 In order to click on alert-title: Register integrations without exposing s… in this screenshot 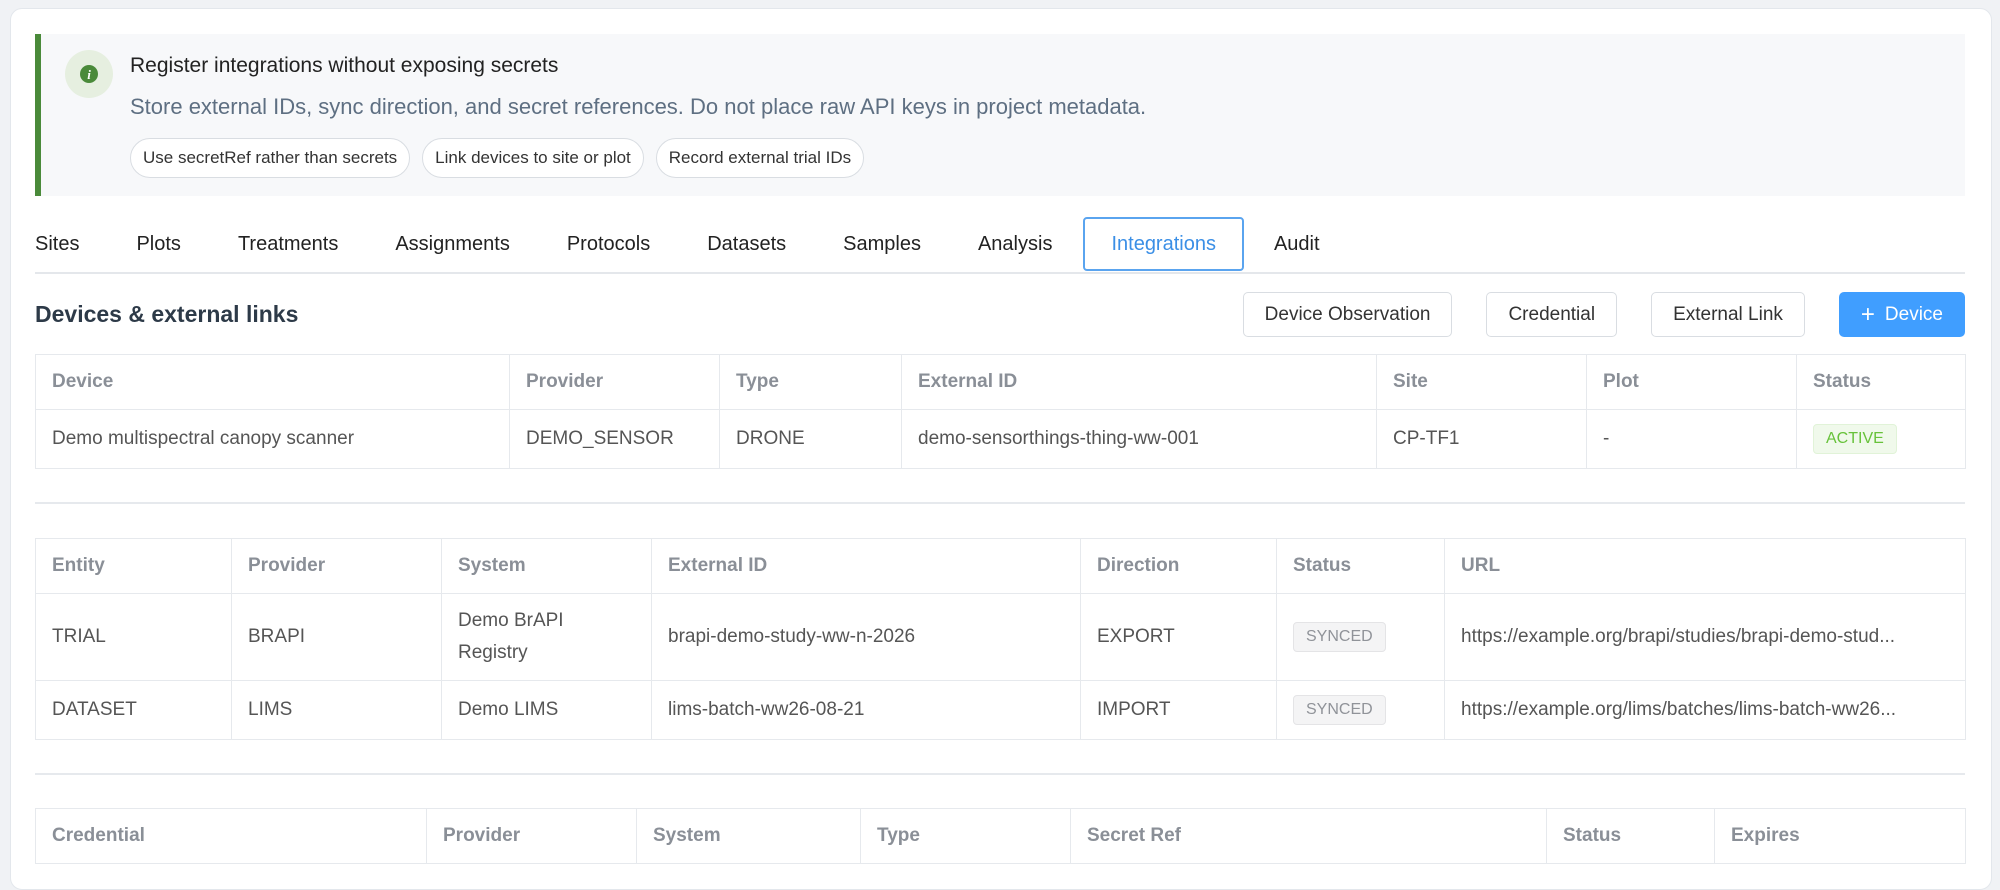, I will do `click(344, 65)`.